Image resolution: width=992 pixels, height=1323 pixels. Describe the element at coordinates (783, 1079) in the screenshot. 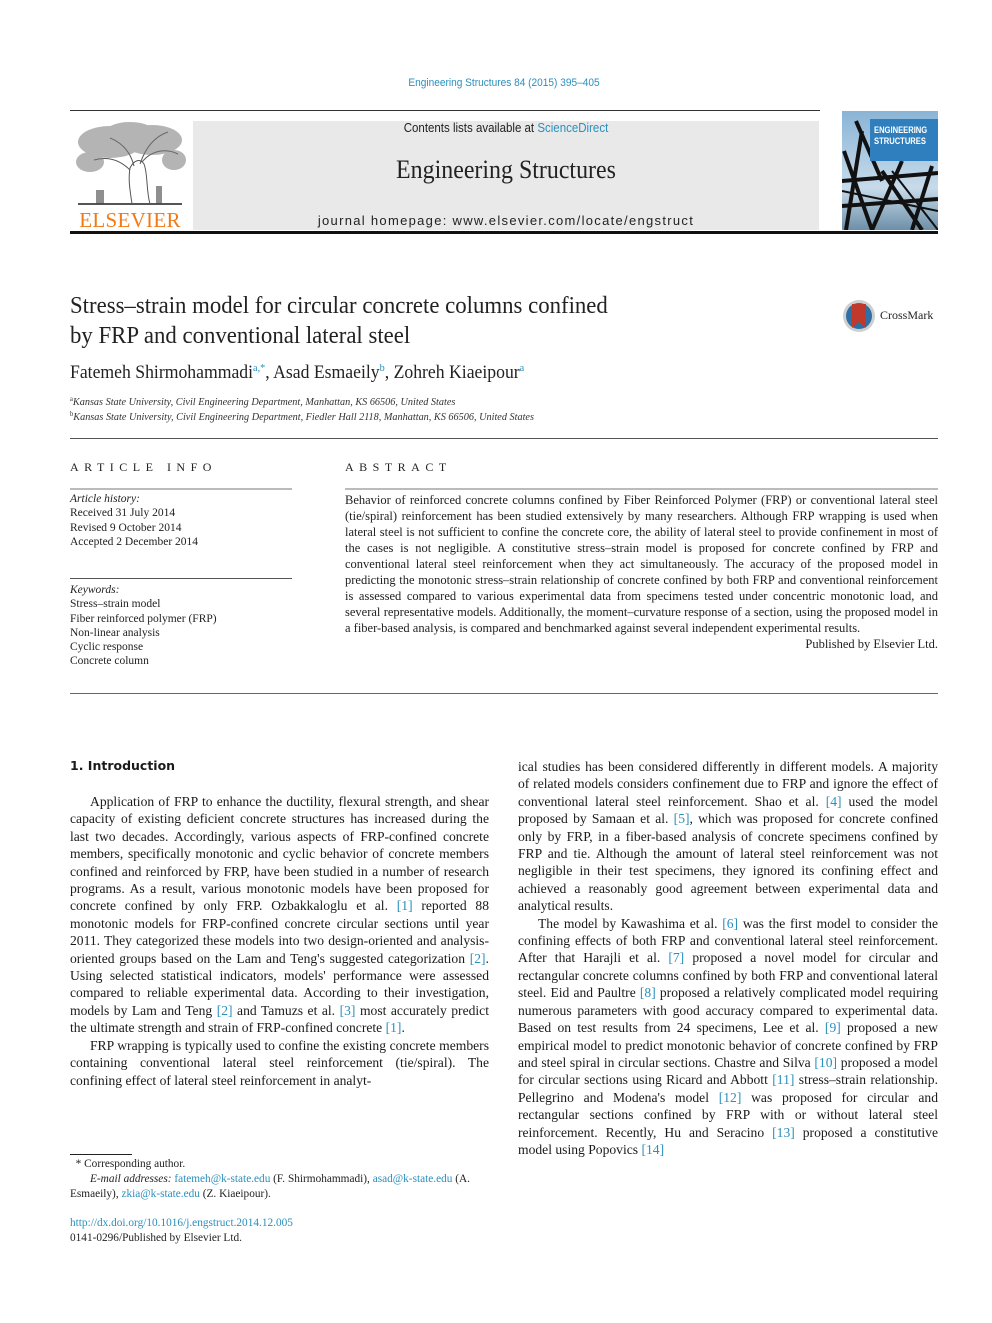

I see `citation-link: [11]` at that location.